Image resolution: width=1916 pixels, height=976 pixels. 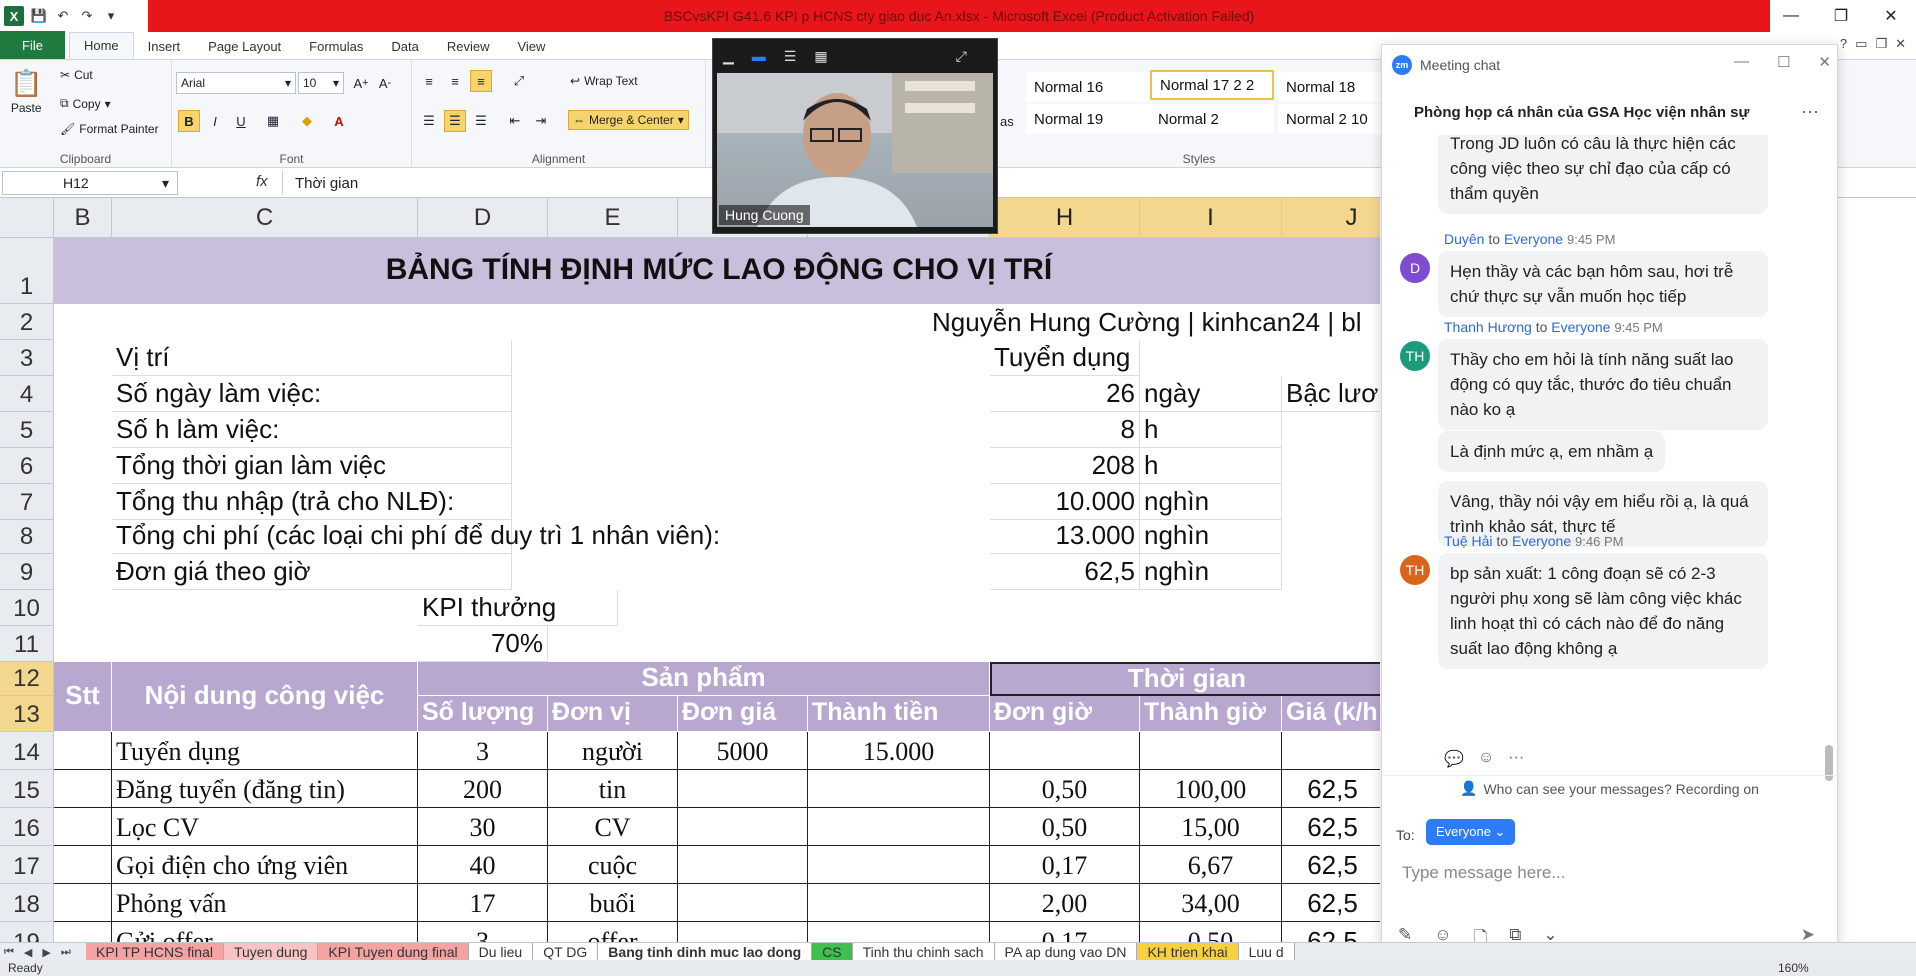 I want to click on sheet-tab: PA ap dung vao DN, so click(x=1066, y=952).